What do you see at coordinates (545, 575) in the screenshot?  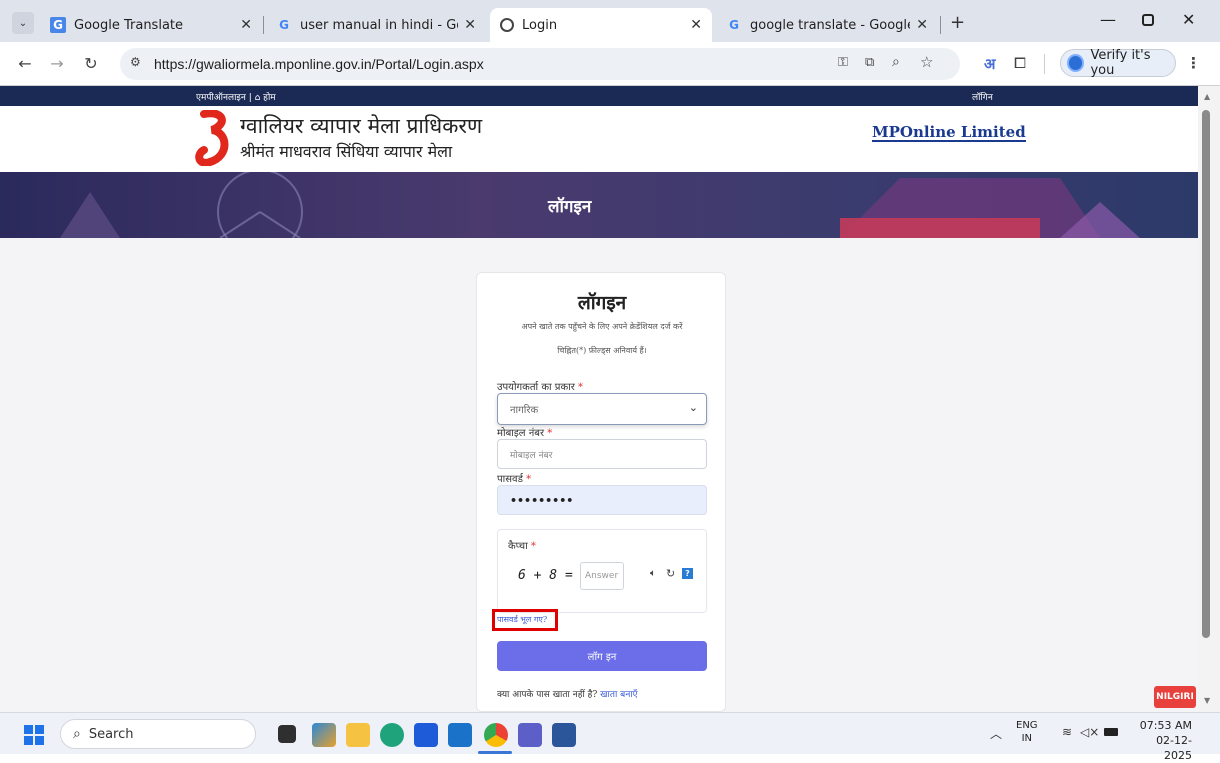 I see `captcha-expression: 6 + 8 =` at bounding box center [545, 575].